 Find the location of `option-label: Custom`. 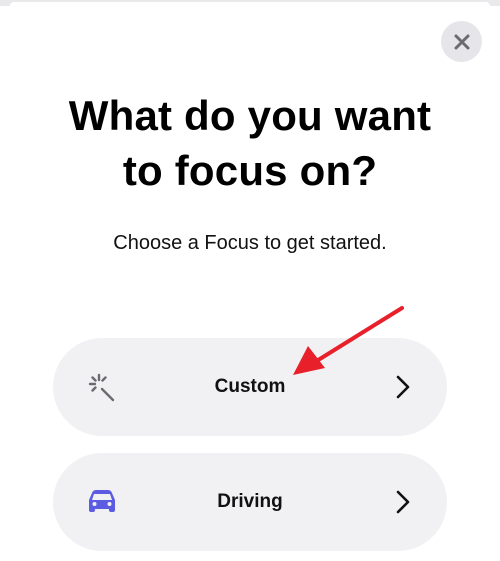

option-label: Custom is located at coordinates (250, 386).